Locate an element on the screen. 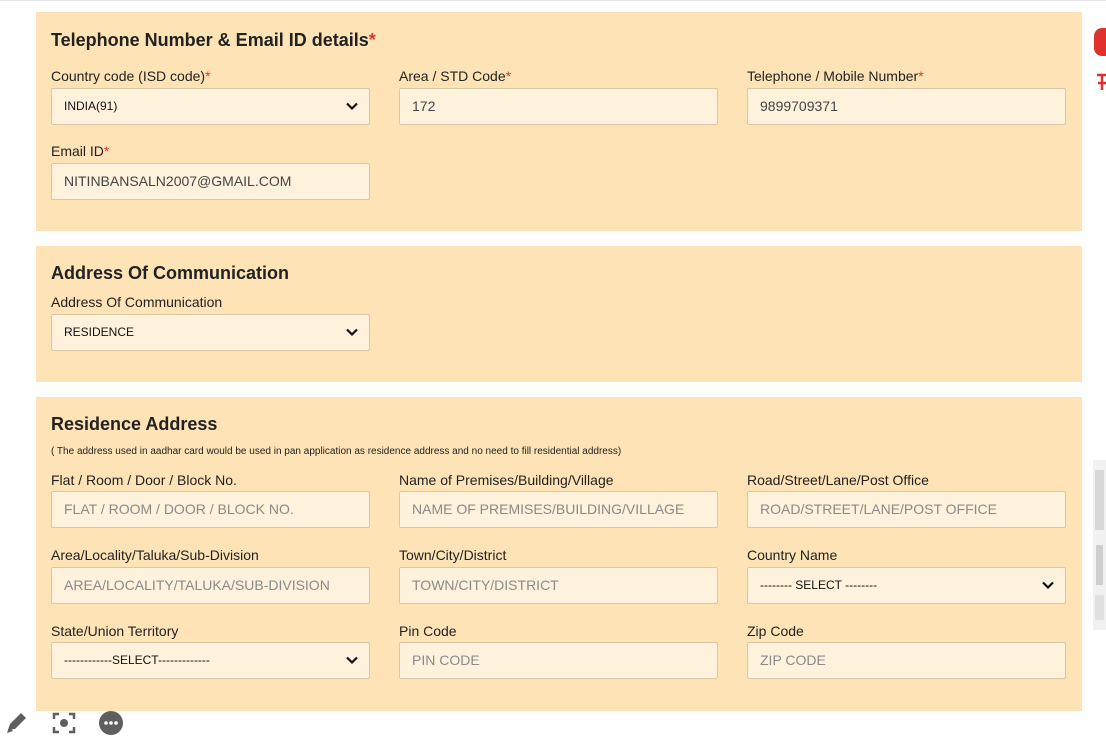 This screenshot has height=738, width=1106. brand-mark-icon is located at coordinates (1101, 81).